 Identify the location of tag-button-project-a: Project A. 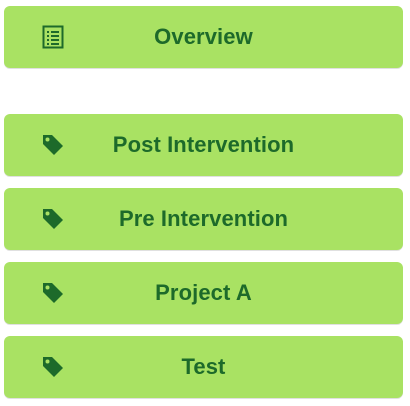
(203, 293).